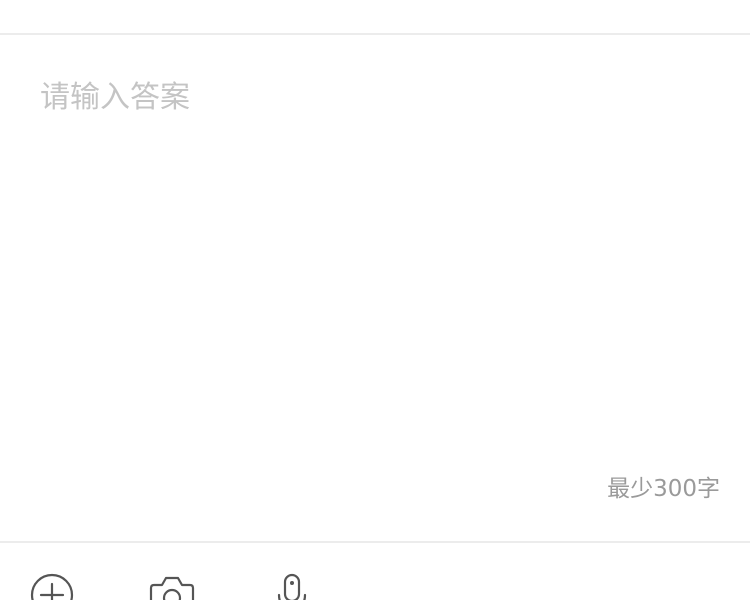  What do you see at coordinates (375, 571) in the screenshot?
I see `editor-toolbar` at bounding box center [375, 571].